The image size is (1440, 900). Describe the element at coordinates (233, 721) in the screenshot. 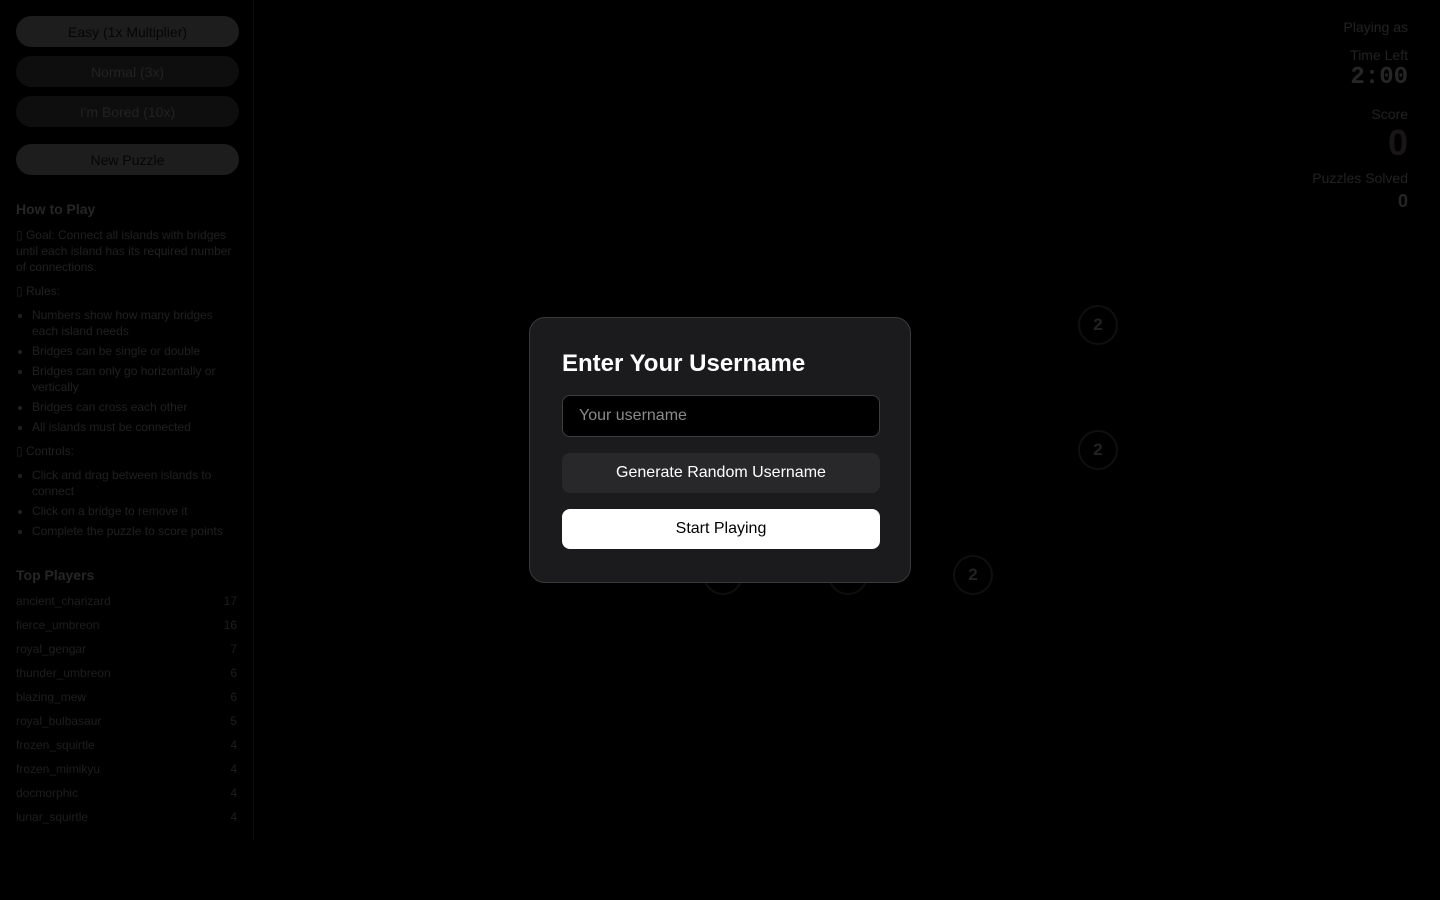

I see `player-score: 5` at that location.